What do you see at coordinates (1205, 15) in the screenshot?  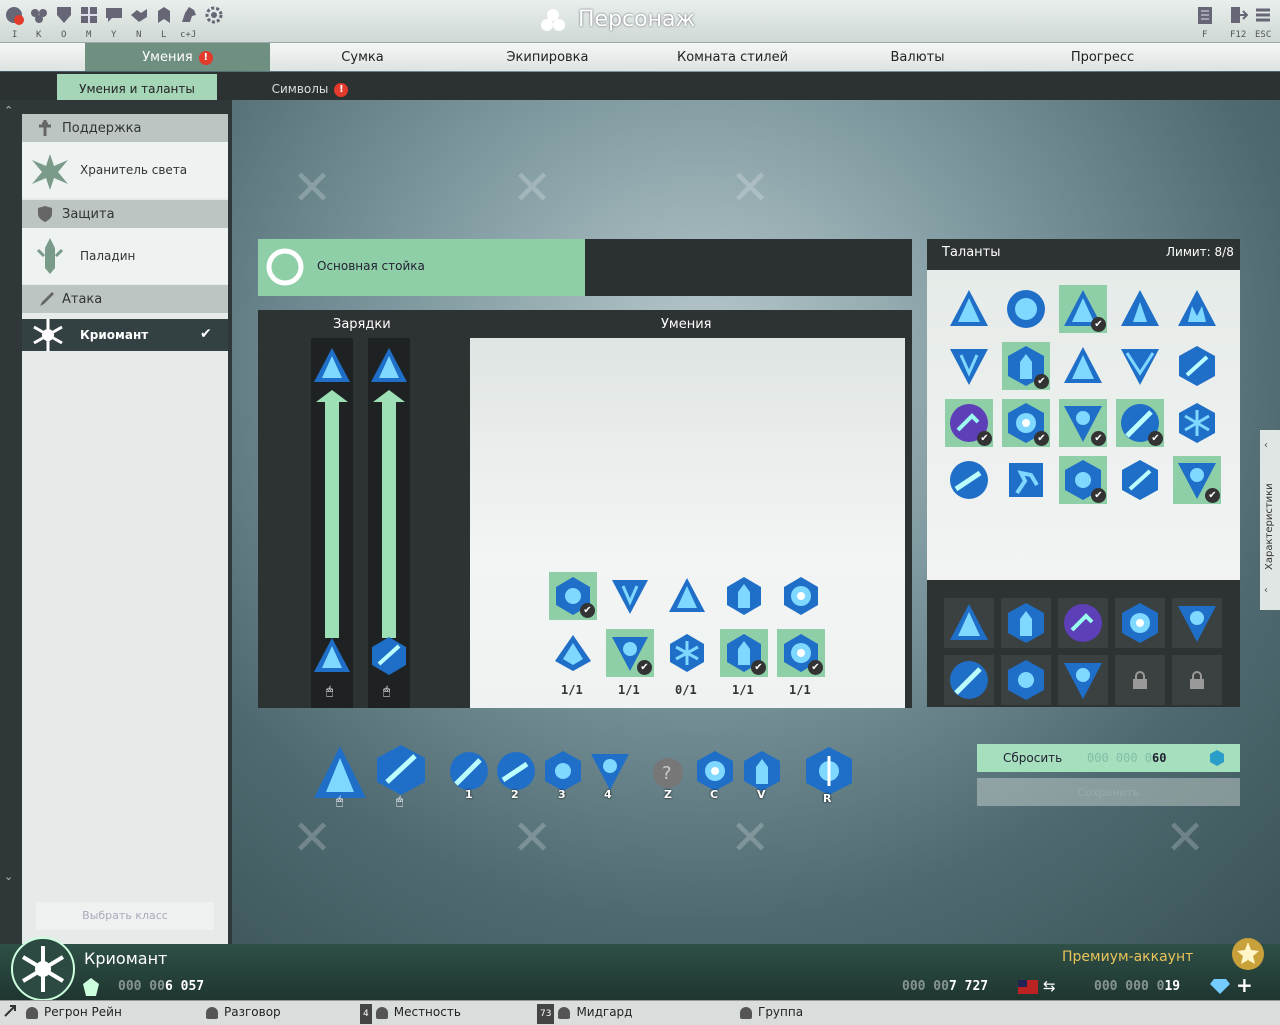 I see `journal-icon` at bounding box center [1205, 15].